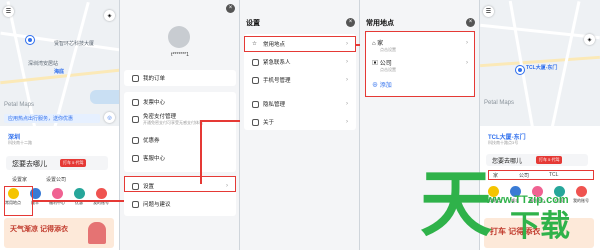  I want to click on menu-label: 设置, so click(149, 187).